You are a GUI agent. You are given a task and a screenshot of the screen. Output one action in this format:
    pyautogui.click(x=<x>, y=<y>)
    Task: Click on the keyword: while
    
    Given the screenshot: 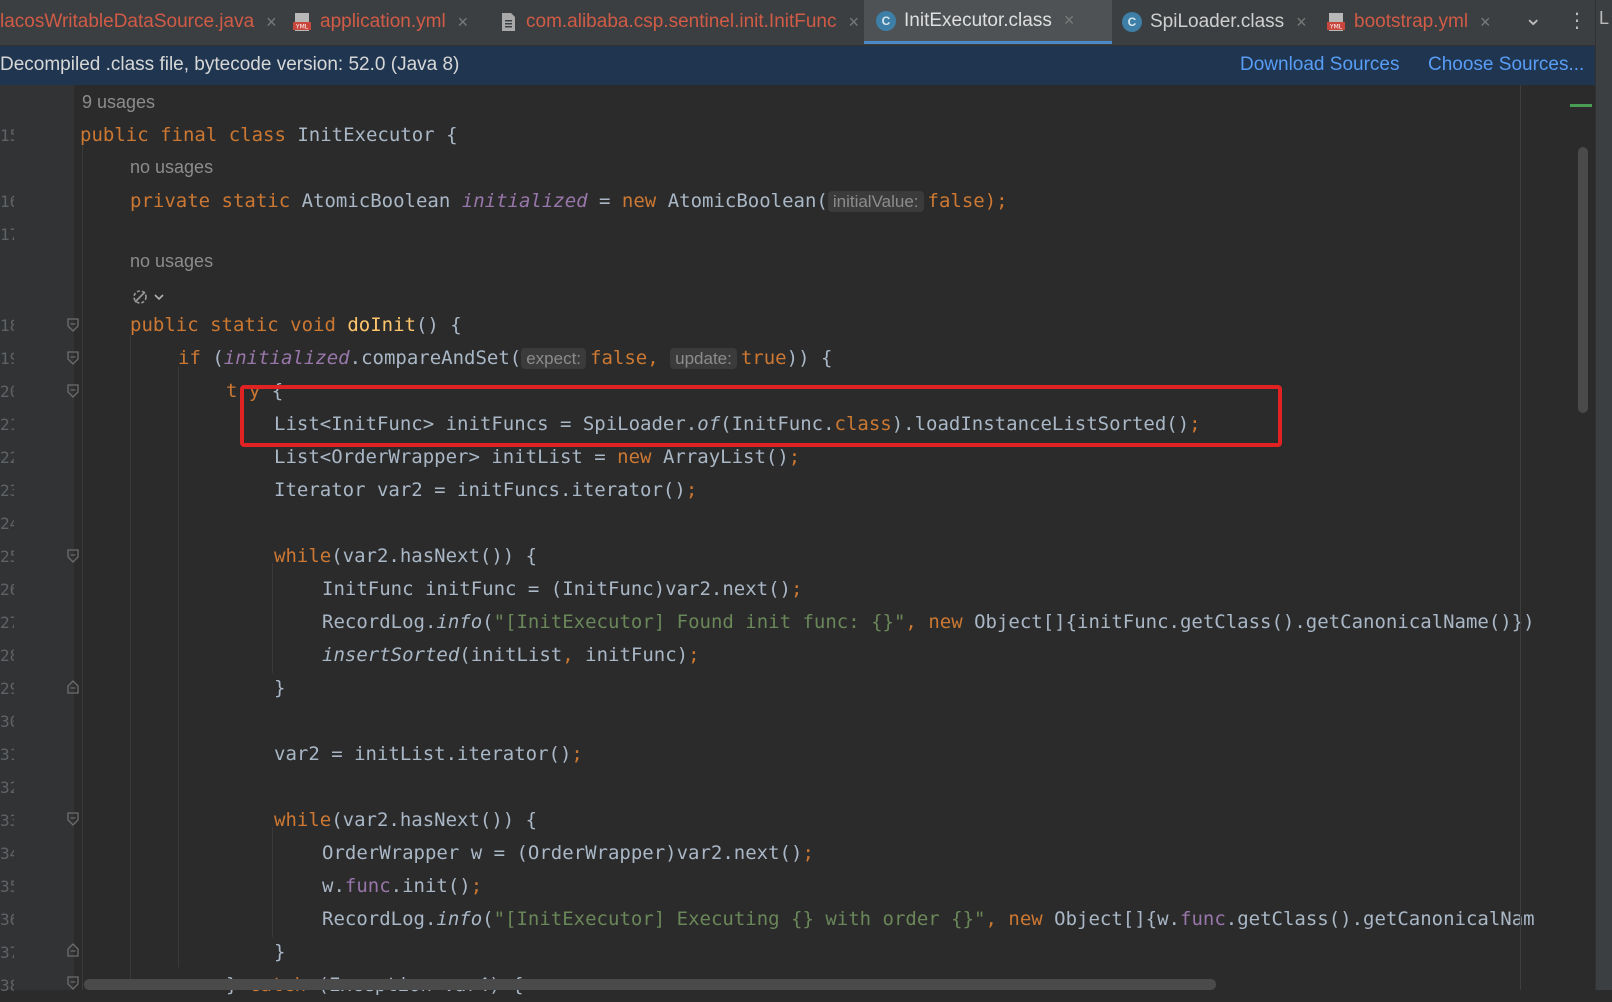 What is the action you would take?
    pyautogui.click(x=303, y=556)
    